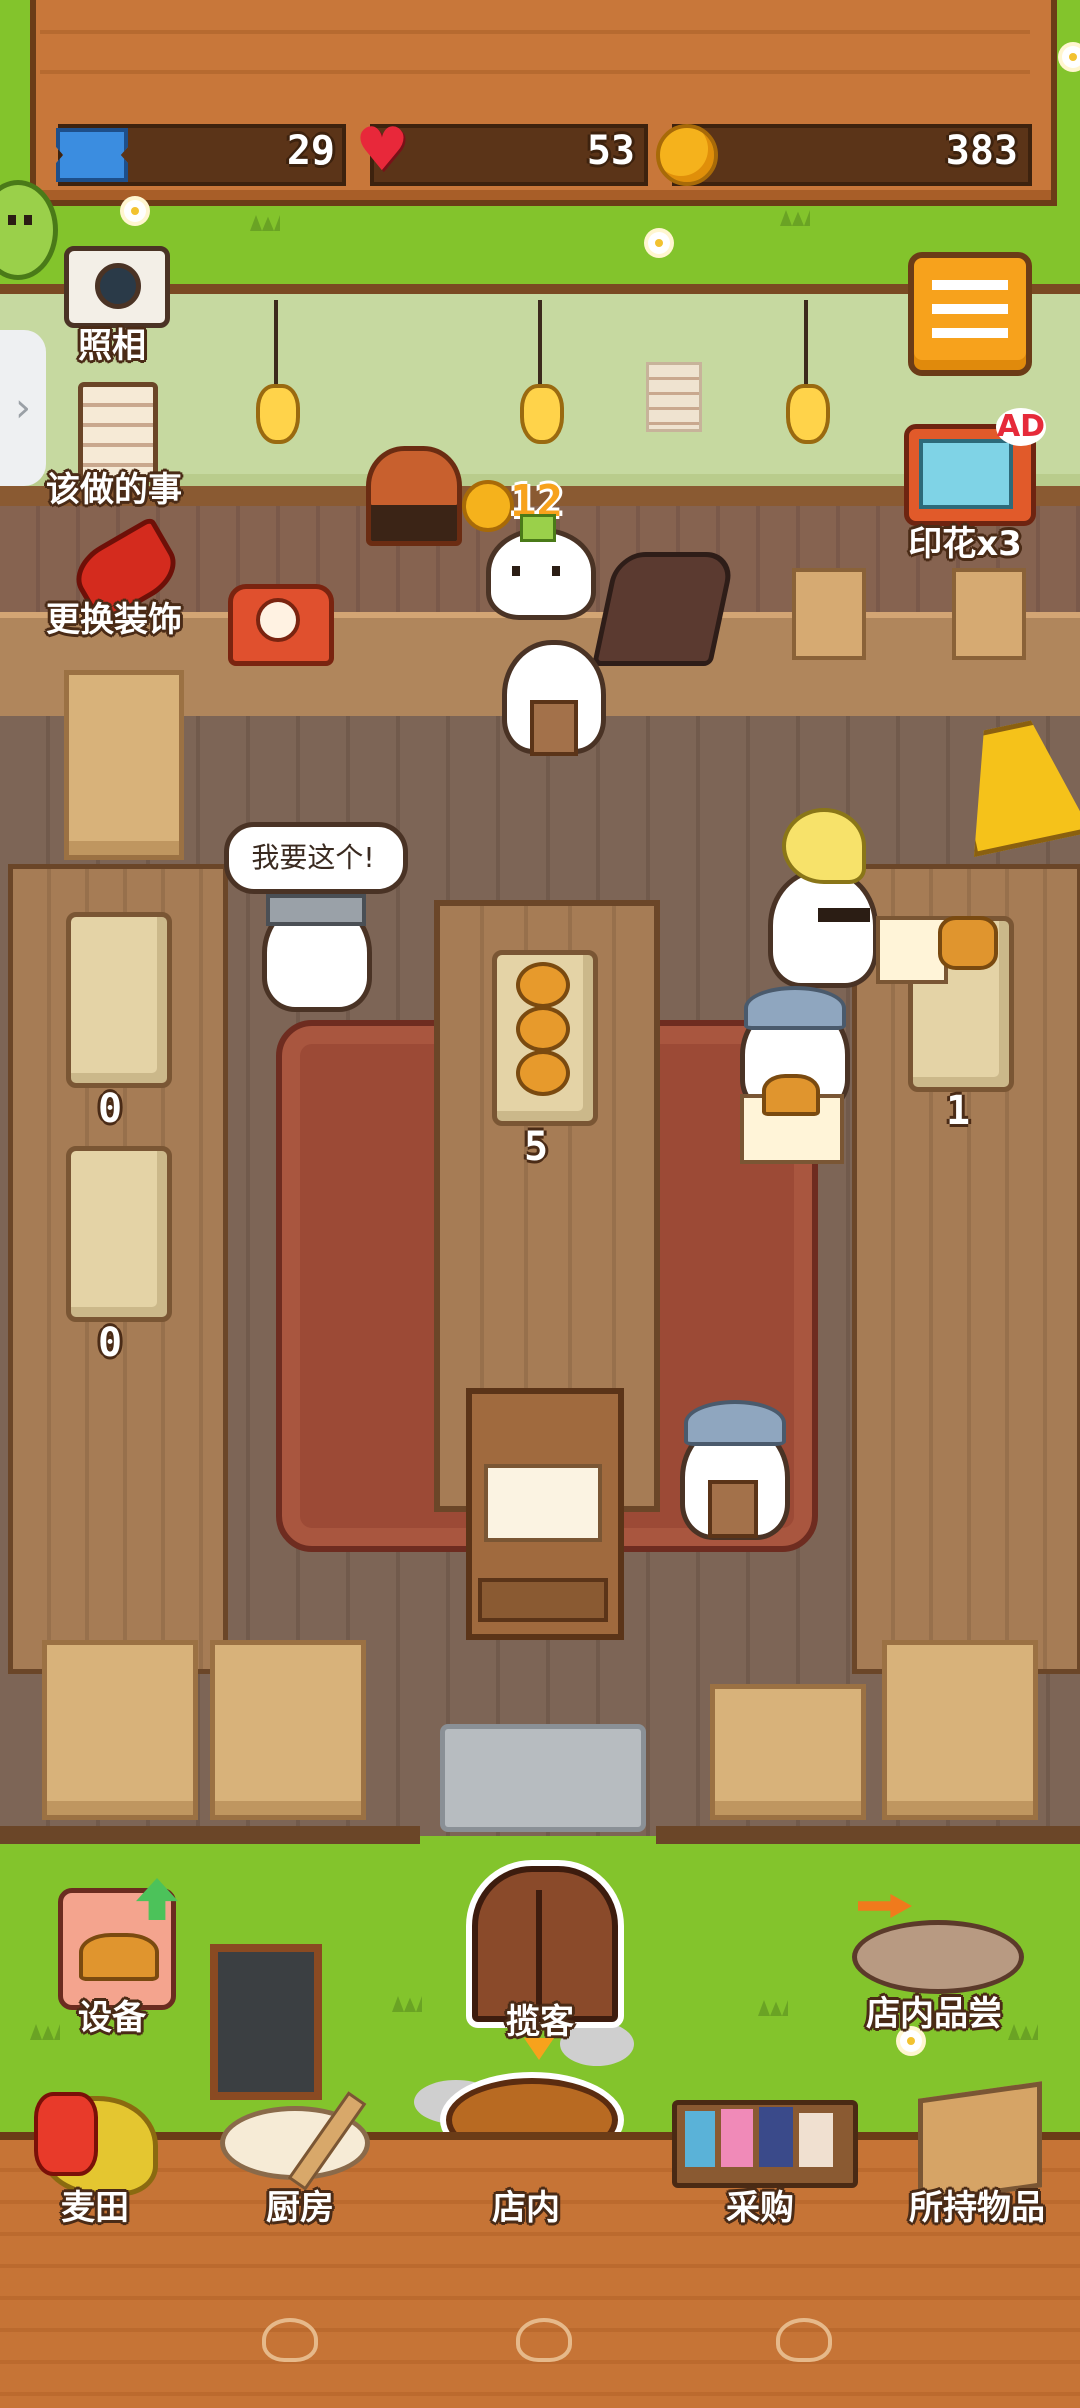 The height and width of the screenshot is (2408, 1080). Describe the element at coordinates (119, 1000) in the screenshot. I see `bread-shelf-left-top` at that location.